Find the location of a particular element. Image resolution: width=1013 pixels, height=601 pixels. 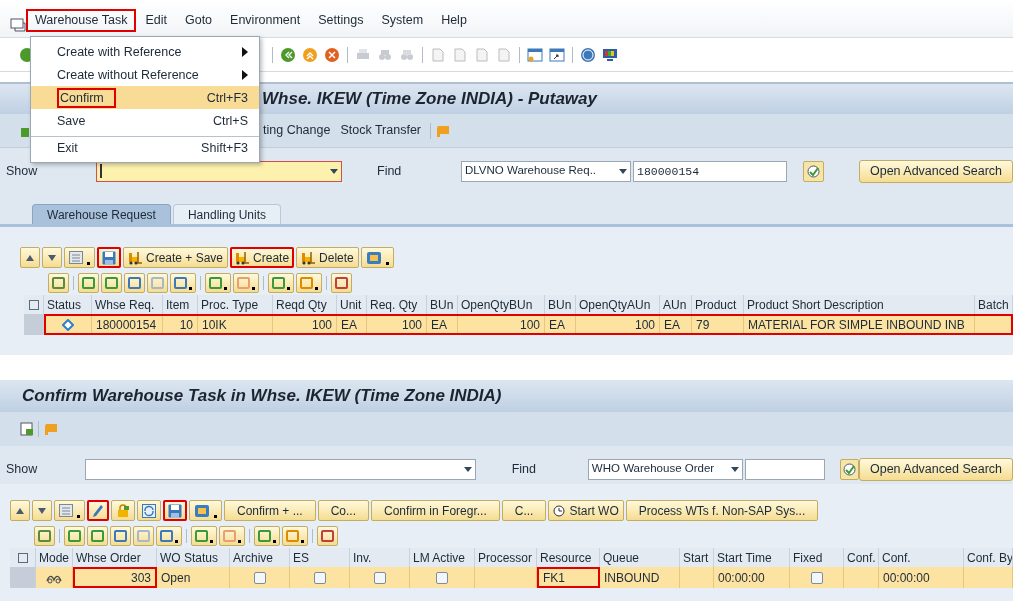

menu-item: System is located at coordinates (402, 20).